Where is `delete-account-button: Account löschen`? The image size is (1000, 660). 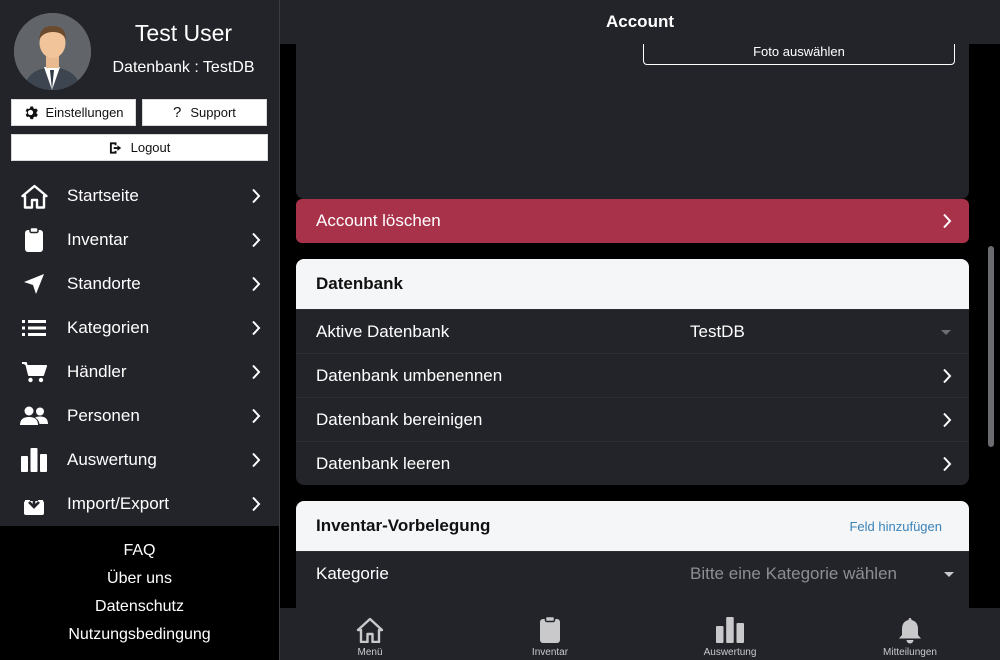
delete-account-button: Account löschen is located at coordinates (632, 221).